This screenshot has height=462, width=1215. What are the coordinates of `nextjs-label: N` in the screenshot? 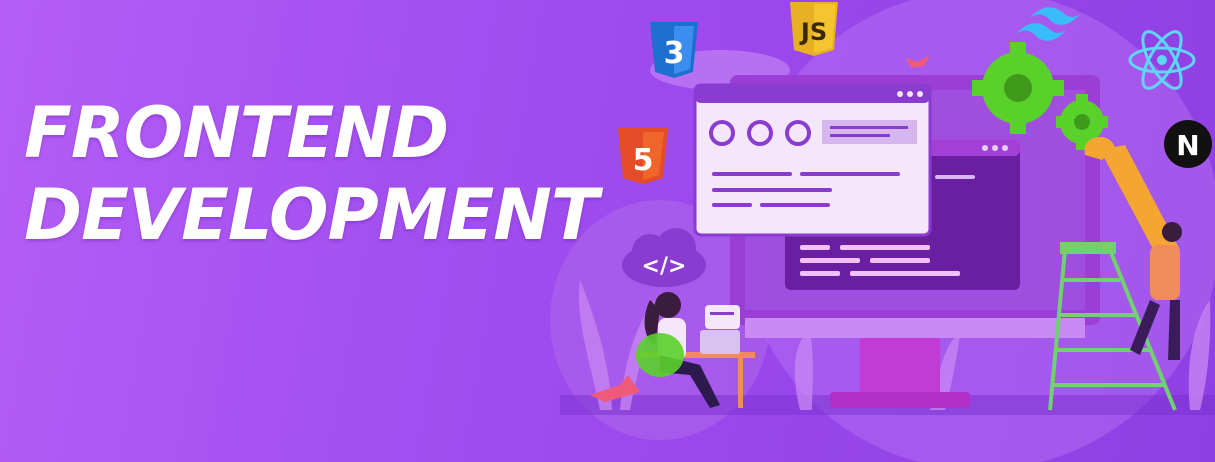 It's located at (1187, 145).